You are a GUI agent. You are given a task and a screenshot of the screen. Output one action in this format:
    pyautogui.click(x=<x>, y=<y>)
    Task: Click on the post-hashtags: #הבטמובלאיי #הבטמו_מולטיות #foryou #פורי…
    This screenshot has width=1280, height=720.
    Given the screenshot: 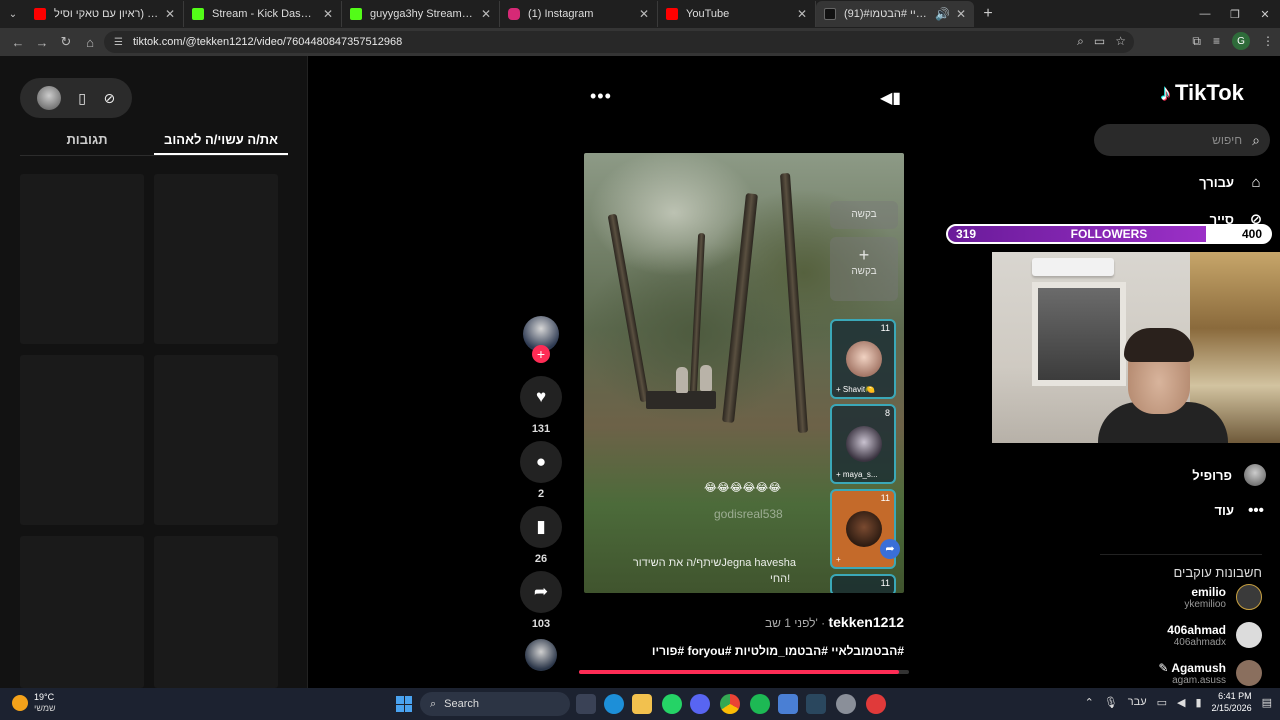 What is the action you would take?
    pyautogui.click(x=744, y=651)
    